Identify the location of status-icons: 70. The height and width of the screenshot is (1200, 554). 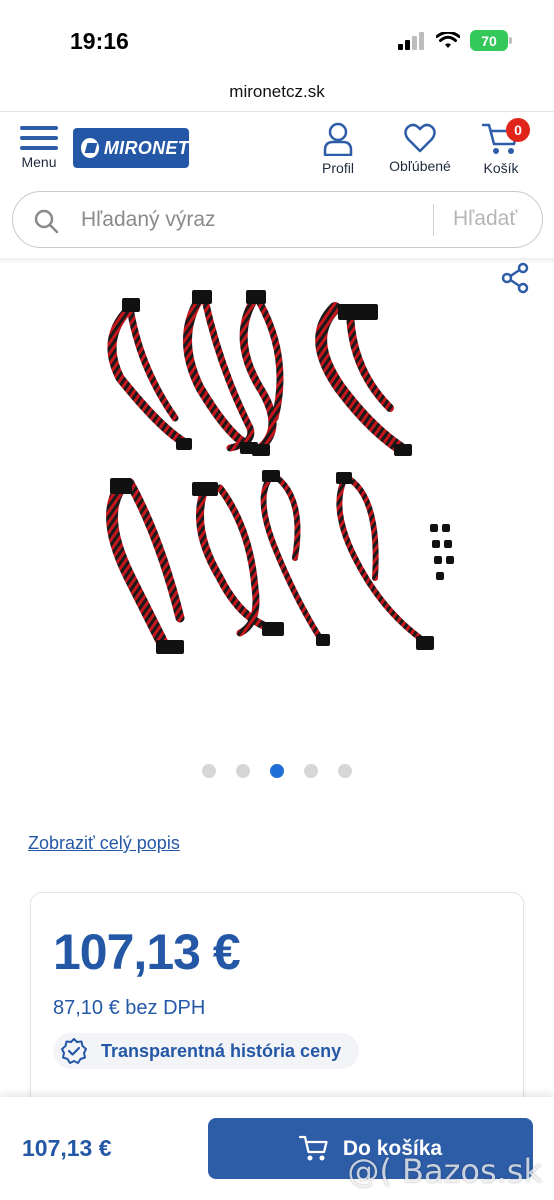
(455, 40).